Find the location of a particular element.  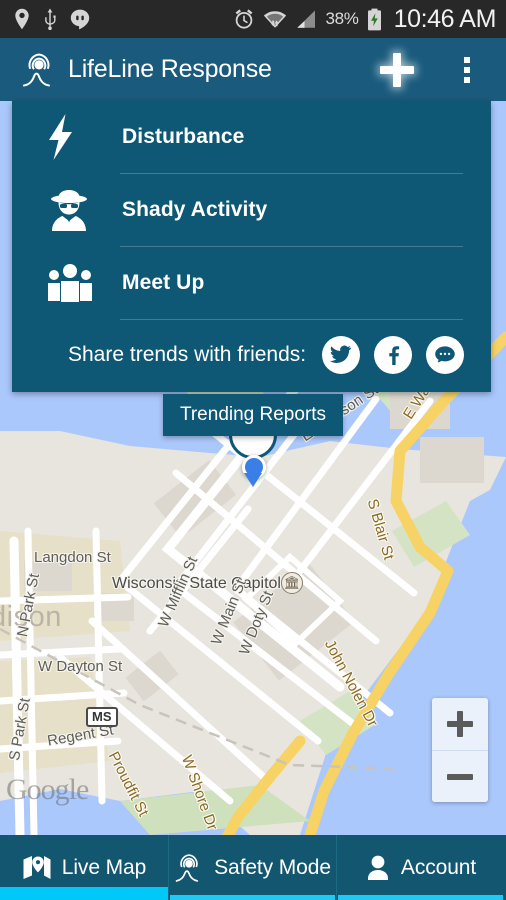

app-brand: LifeLine Response is located at coordinates (147, 70).